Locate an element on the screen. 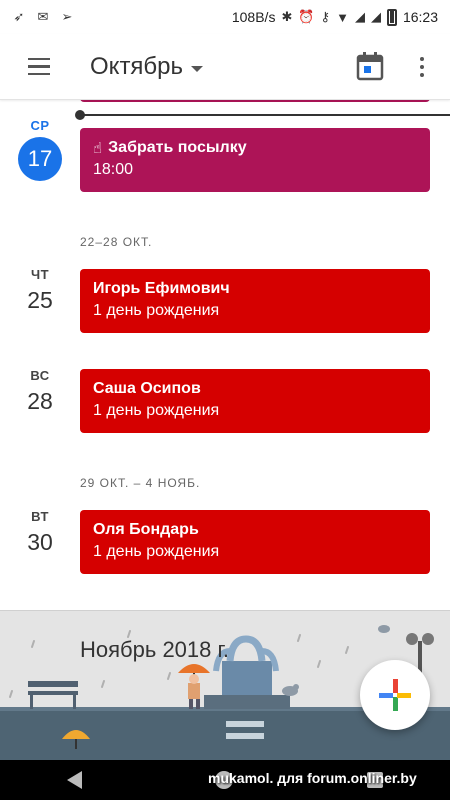  month-title: Октябрь is located at coordinates (137, 66).